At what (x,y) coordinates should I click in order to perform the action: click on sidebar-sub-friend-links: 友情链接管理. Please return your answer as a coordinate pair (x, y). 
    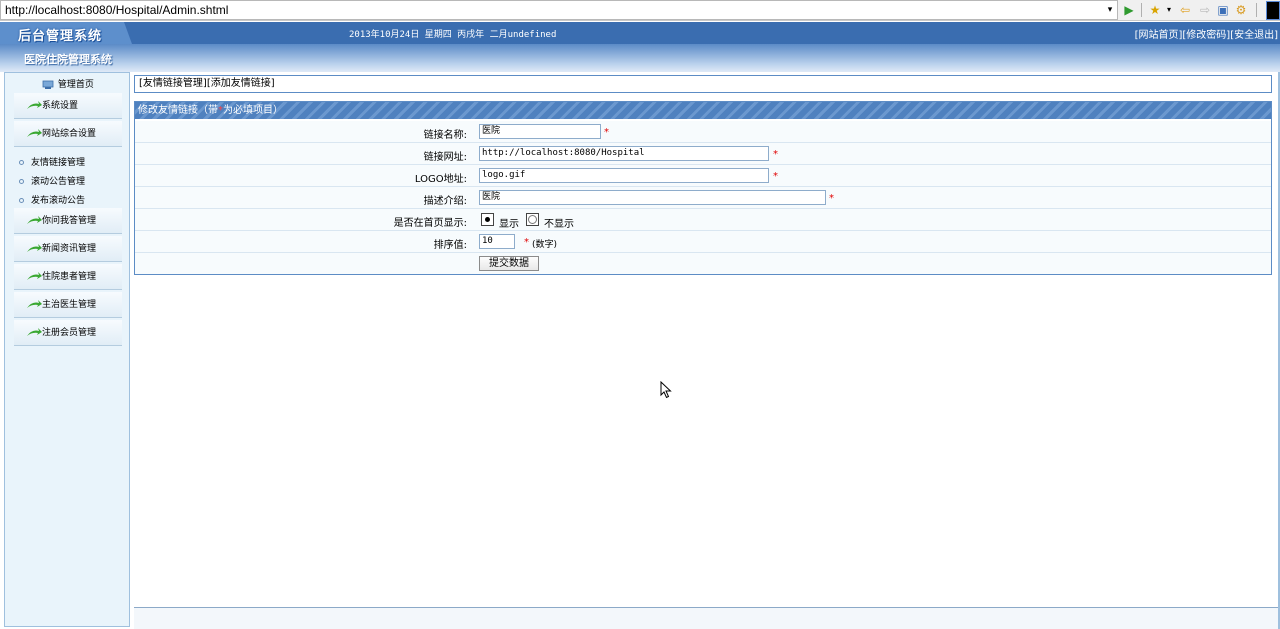
    Looking at the image, I should click on (52, 161).